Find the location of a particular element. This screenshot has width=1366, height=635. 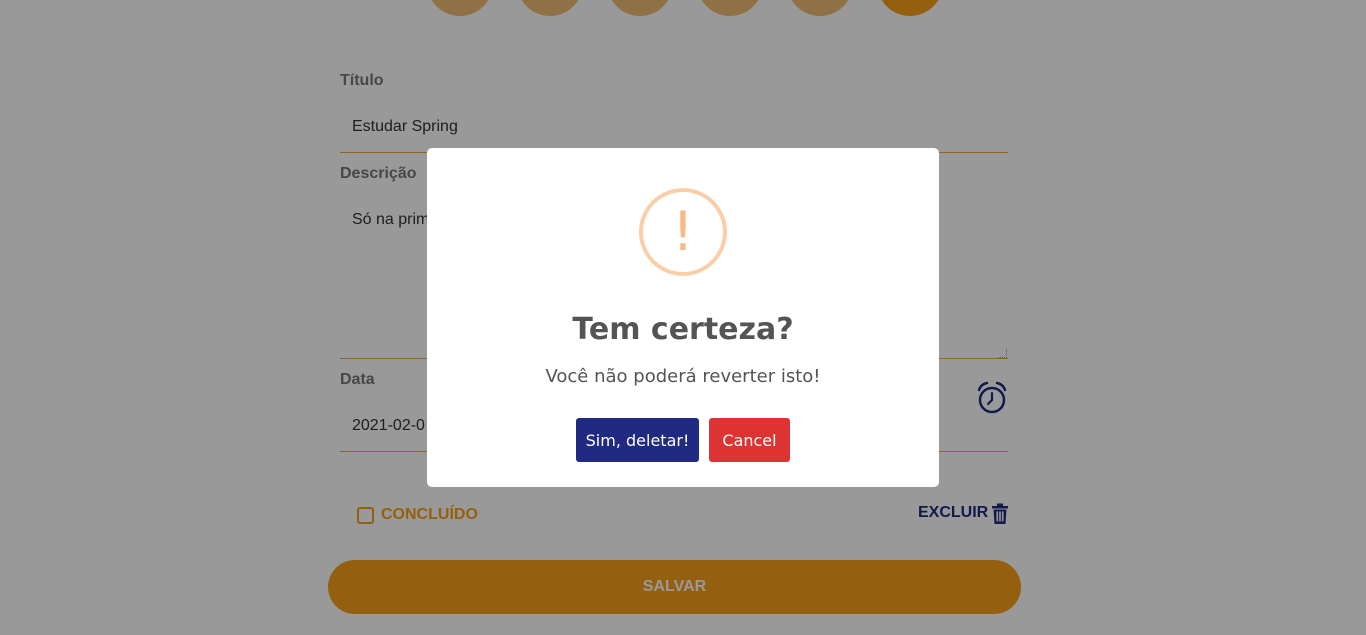

warning-icon: ! is located at coordinates (683, 232).